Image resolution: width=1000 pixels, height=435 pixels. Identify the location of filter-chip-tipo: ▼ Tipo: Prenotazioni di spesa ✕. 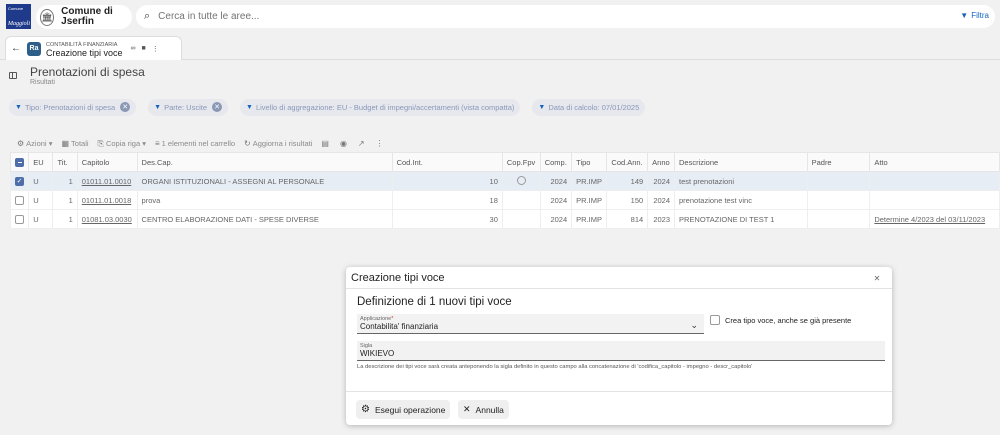
(73, 107).